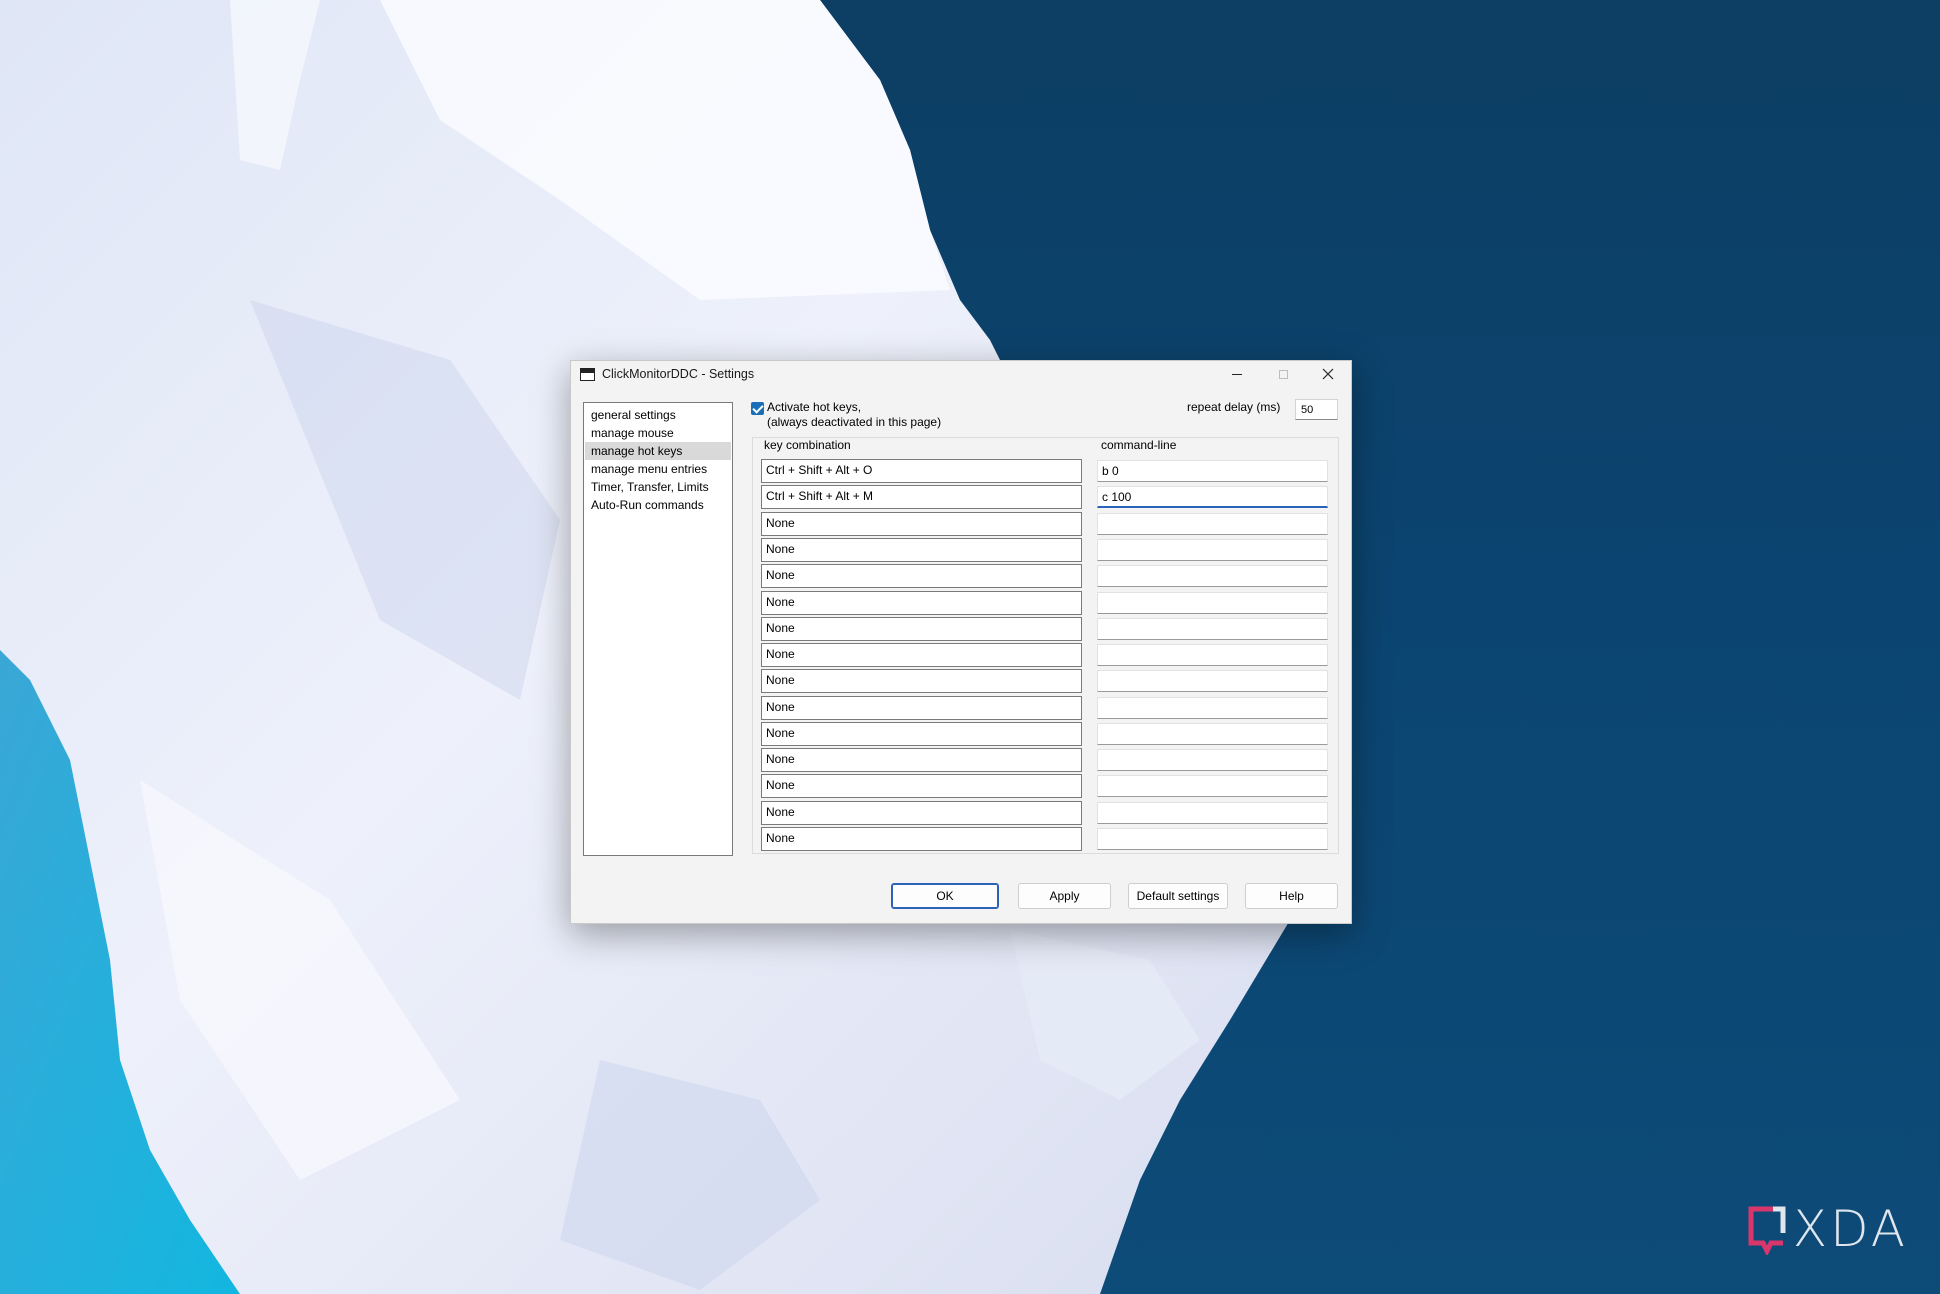 Image resolution: width=1940 pixels, height=1294 pixels. I want to click on key-combination-header: key combination, so click(807, 445).